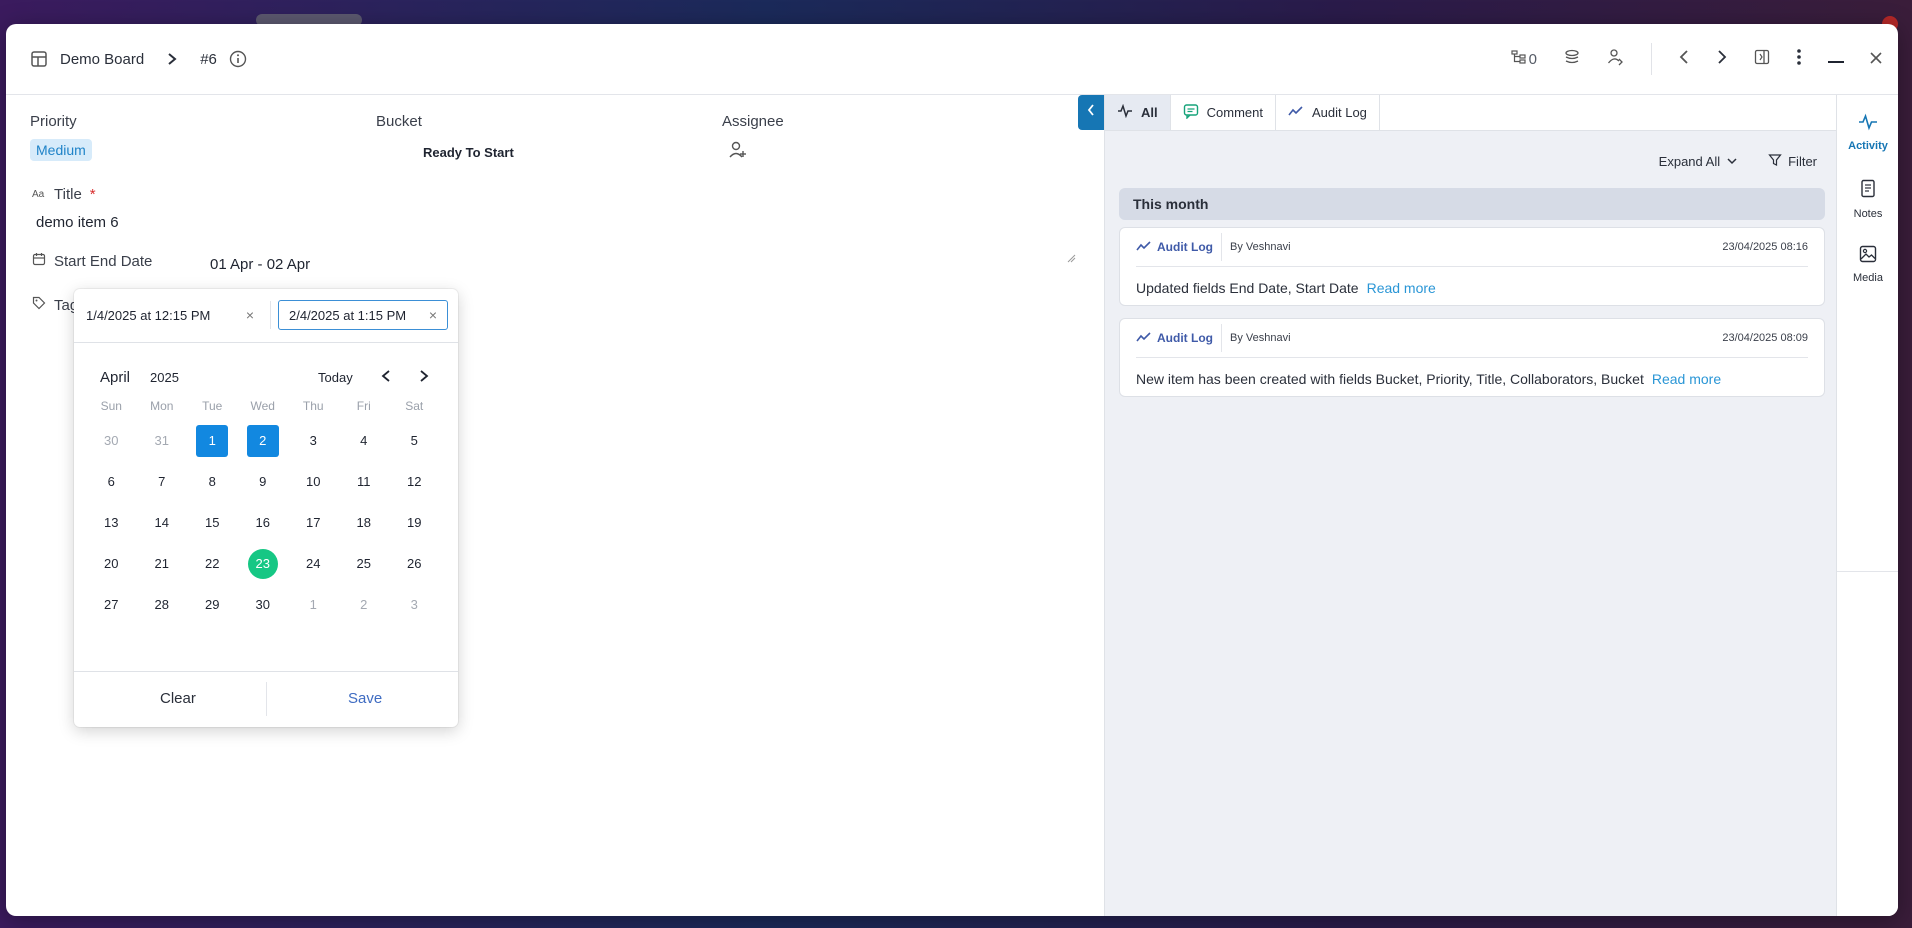  I want to click on clear-end-icon: ×, so click(433, 315).